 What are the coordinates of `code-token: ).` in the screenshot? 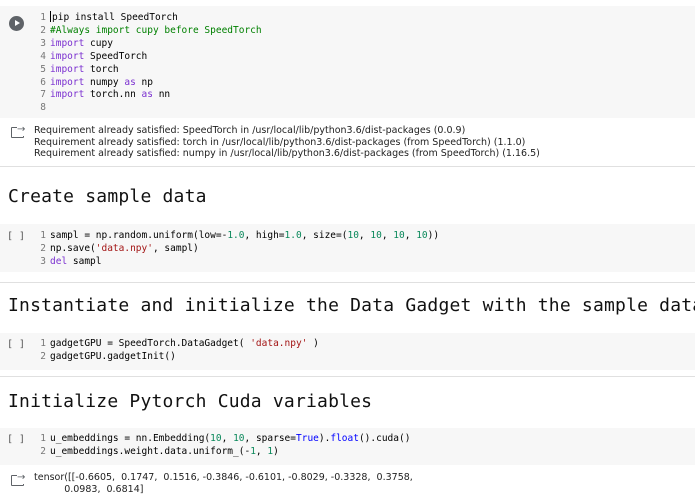 It's located at (324, 438).